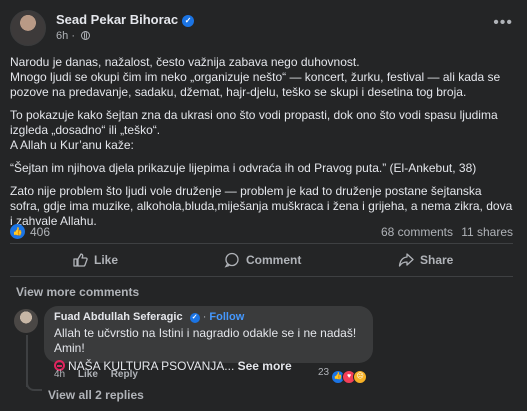  Describe the element at coordinates (487, 232) in the screenshot. I see `shares-count: 11 shares` at that location.